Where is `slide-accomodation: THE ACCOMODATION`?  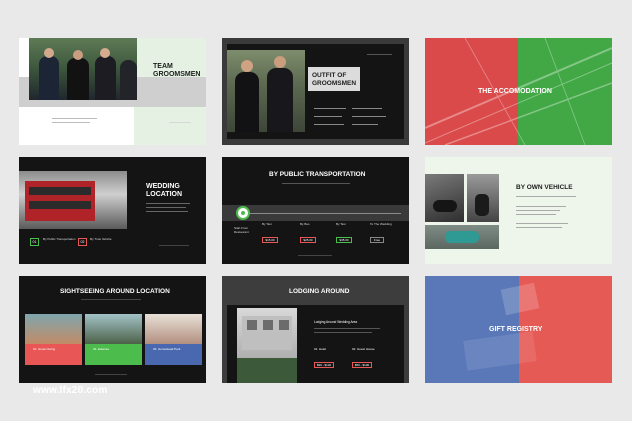
slide-accomodation: THE ACCOMODATION is located at coordinates (518, 91).